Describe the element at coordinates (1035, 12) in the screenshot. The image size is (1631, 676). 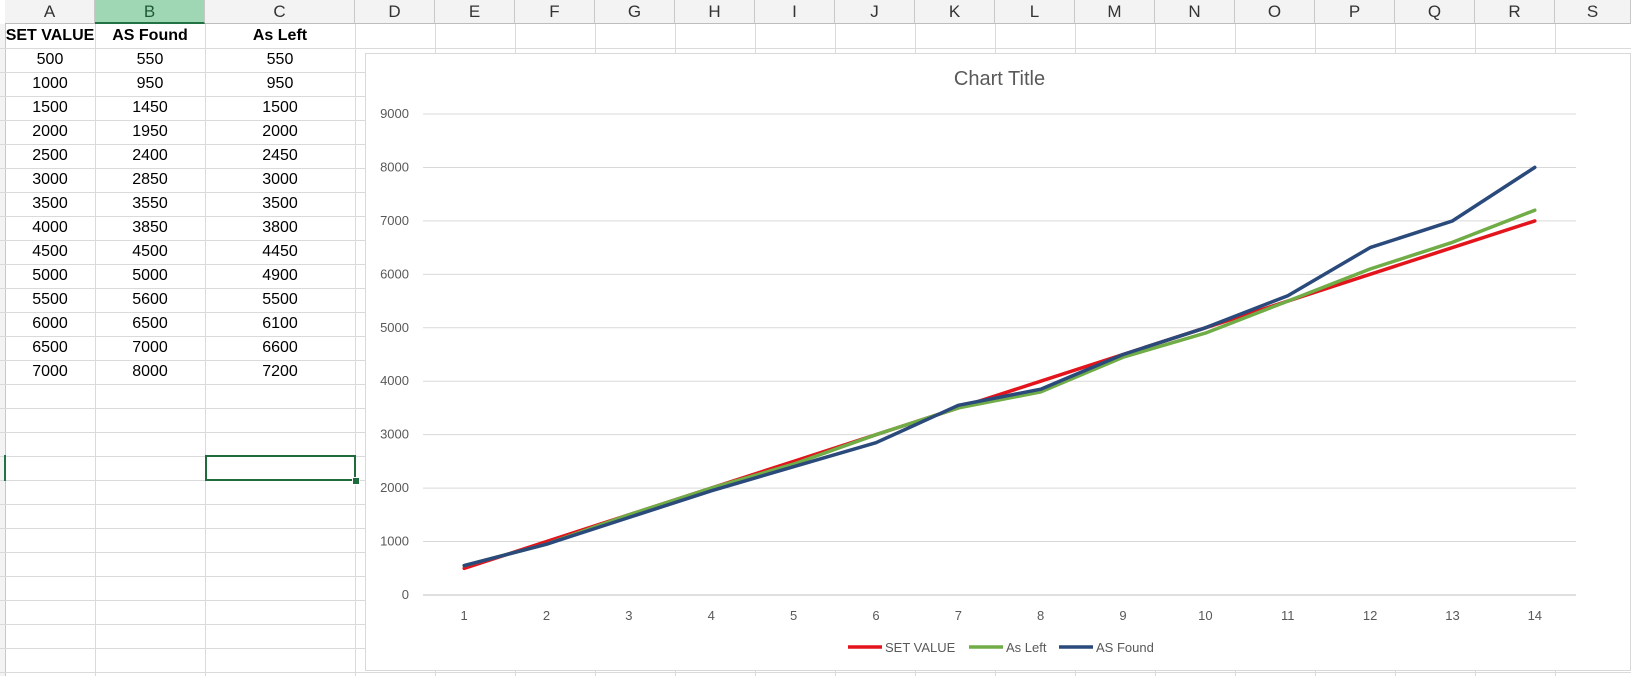
I see `column-header-l: L` at that location.